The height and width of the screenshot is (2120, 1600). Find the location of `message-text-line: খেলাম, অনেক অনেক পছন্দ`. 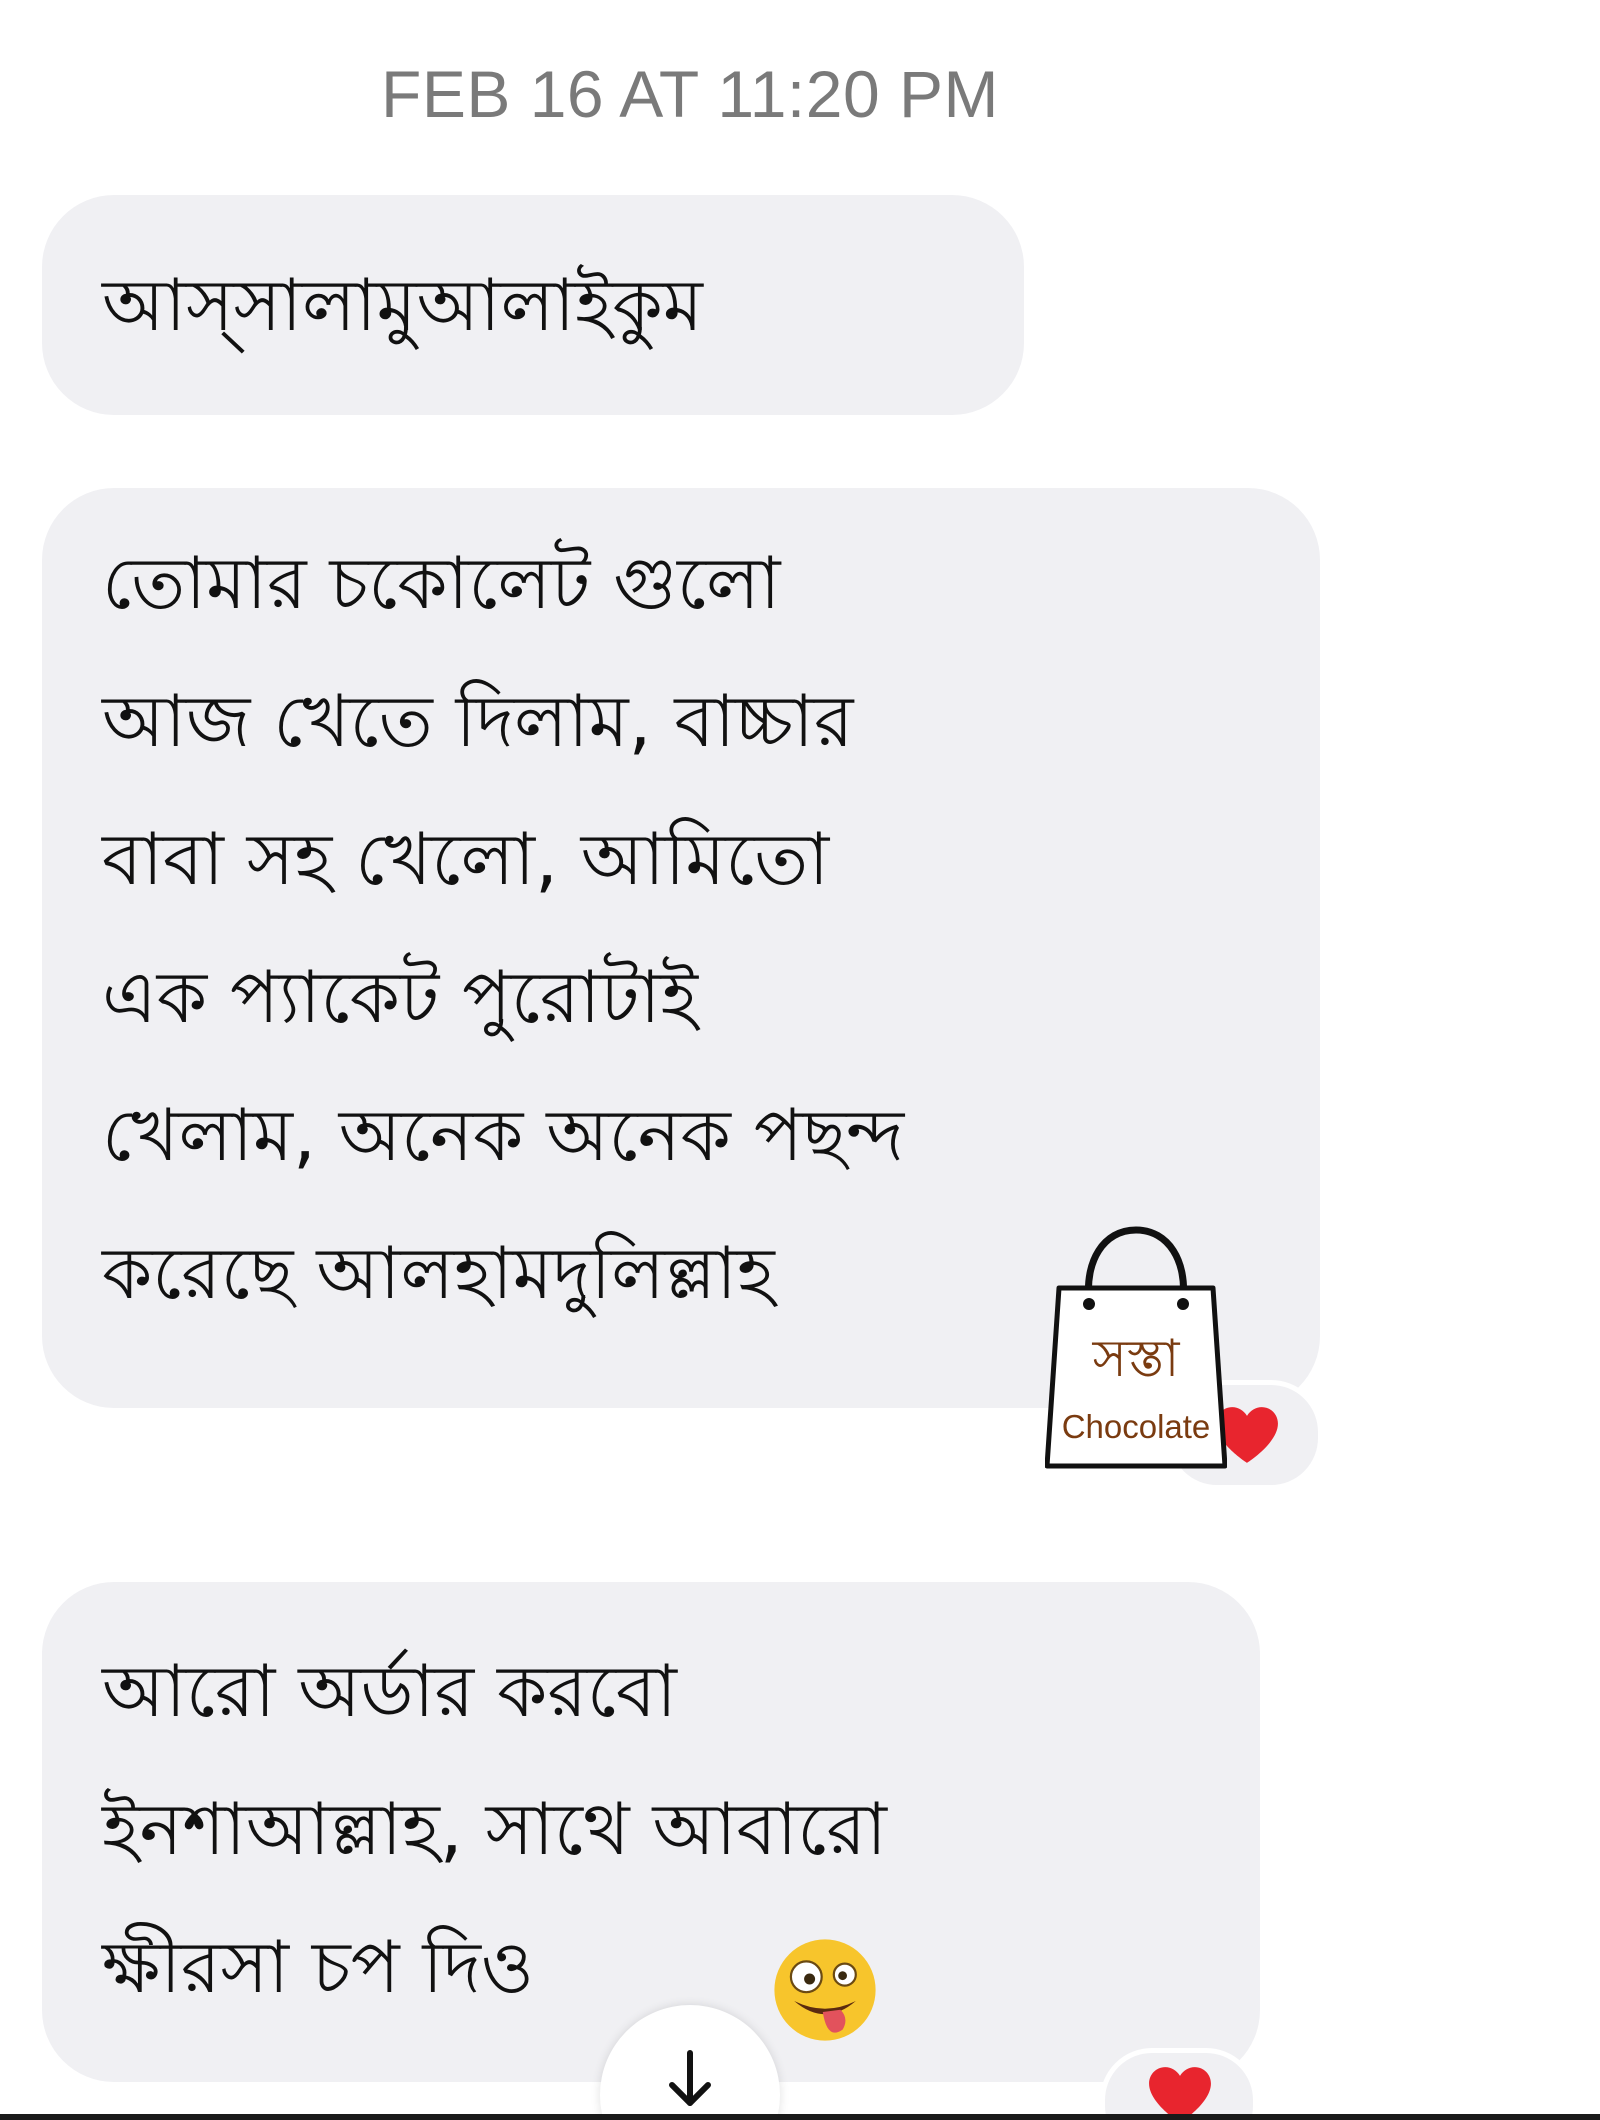

message-text-line: খেলাম, অনেক অনেক পছন্দ is located at coordinates (503, 1135).